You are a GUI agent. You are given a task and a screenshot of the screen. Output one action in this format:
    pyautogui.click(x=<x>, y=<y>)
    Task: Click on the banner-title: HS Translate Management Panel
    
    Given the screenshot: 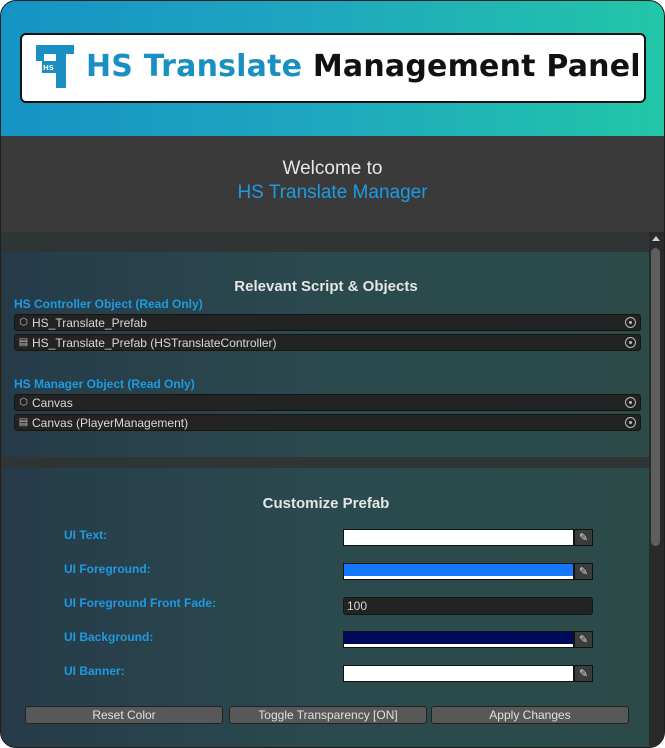 What is the action you would take?
    pyautogui.click(x=363, y=66)
    